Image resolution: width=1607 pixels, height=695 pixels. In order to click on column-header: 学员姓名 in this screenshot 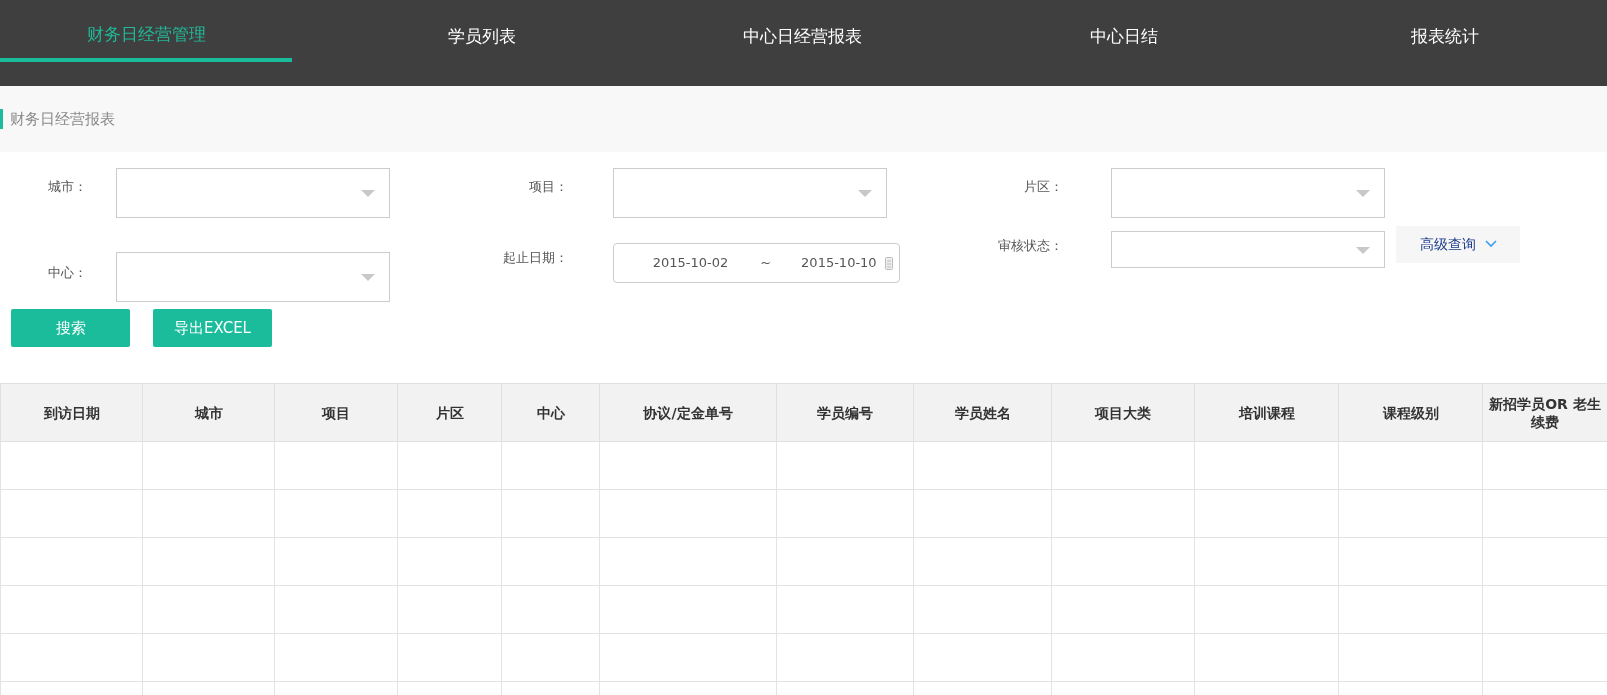, I will do `click(982, 412)`.